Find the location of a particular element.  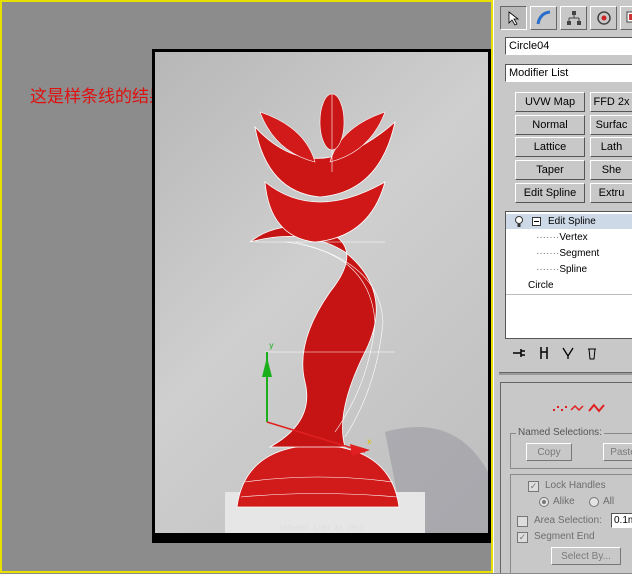

lightbulb-icon is located at coordinates (519, 222).